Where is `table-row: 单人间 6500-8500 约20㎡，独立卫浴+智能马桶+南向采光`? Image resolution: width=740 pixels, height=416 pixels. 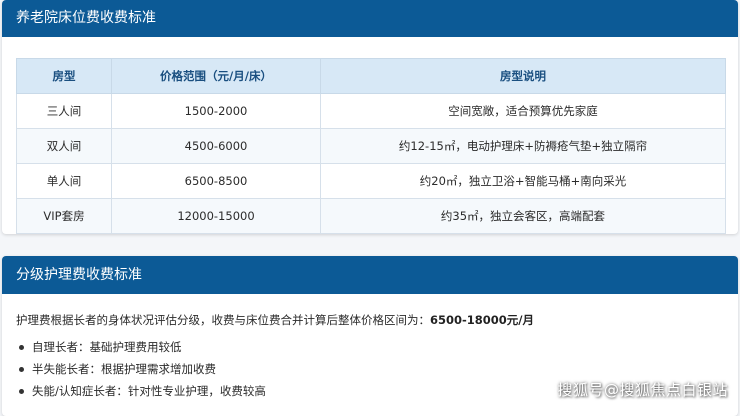
table-row: 单人间 6500-8500 约20㎡，独立卫浴+智能马桶+南向采光 is located at coordinates (371, 181).